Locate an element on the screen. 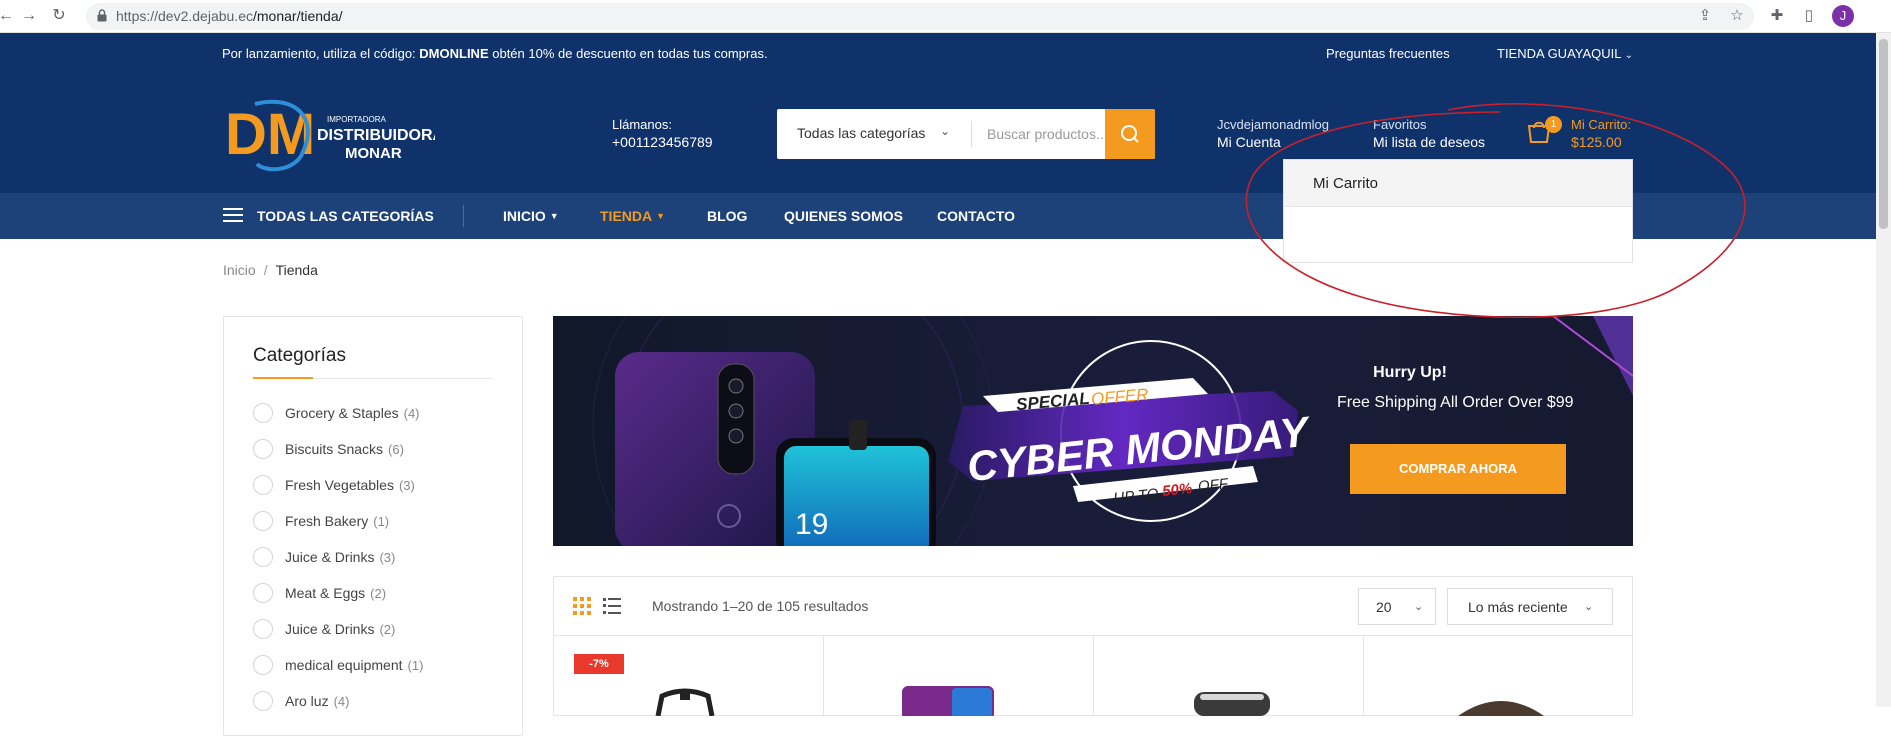 This screenshot has width=1891, height=736. account-link: Mi Cuenta is located at coordinates (1249, 142).